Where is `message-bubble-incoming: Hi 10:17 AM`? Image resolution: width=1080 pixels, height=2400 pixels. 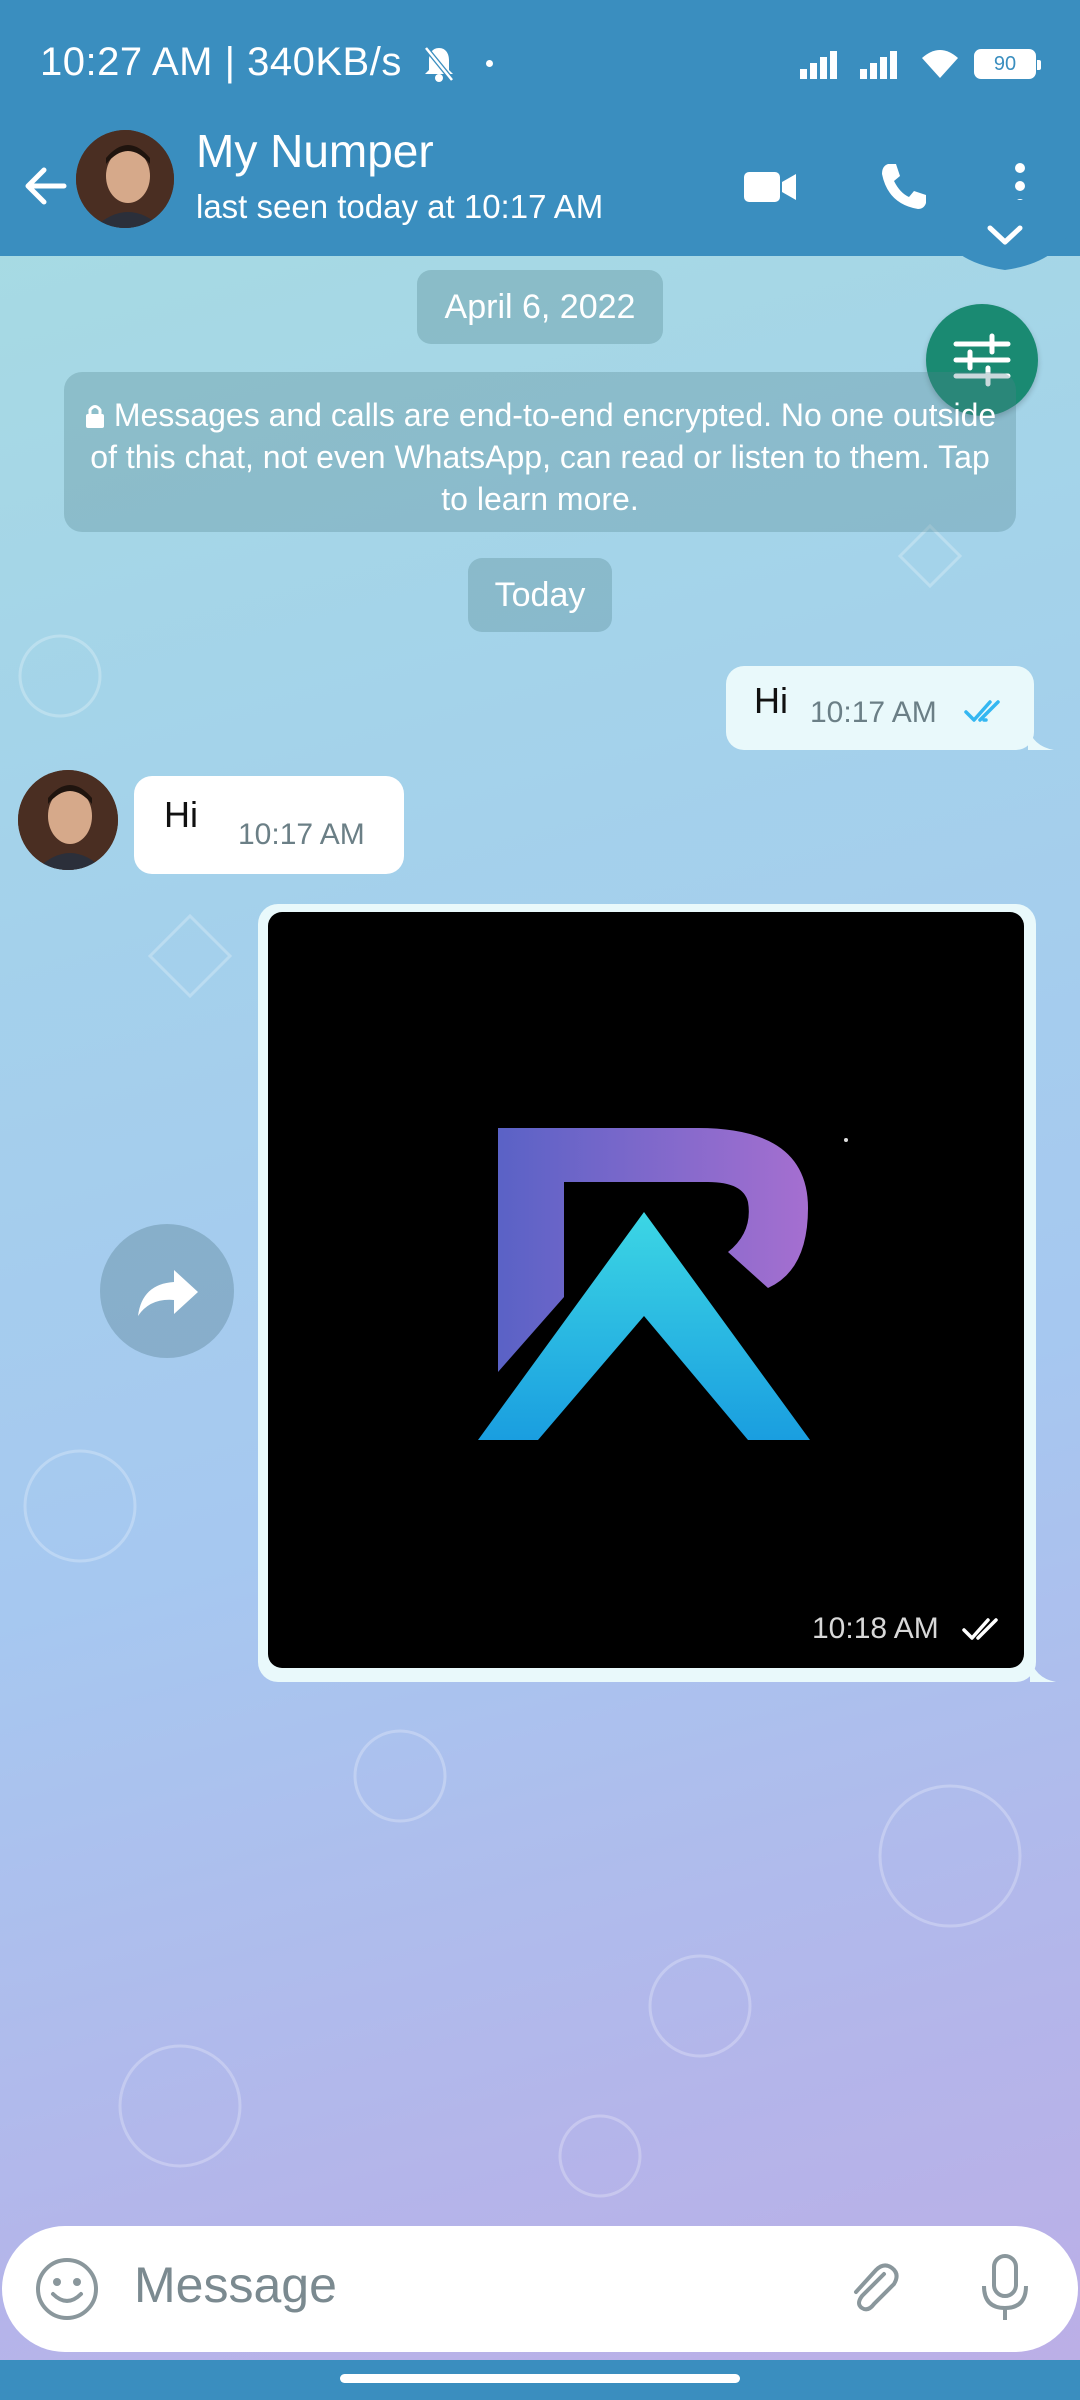
message-bubble-incoming: Hi 10:17 AM is located at coordinates (269, 825).